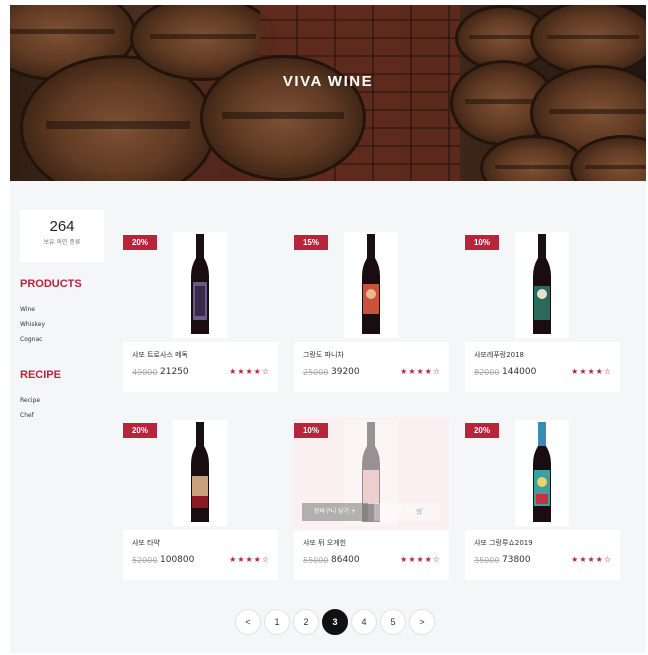  What do you see at coordinates (306, 622) in the screenshot?
I see `page-button-2: 2` at bounding box center [306, 622].